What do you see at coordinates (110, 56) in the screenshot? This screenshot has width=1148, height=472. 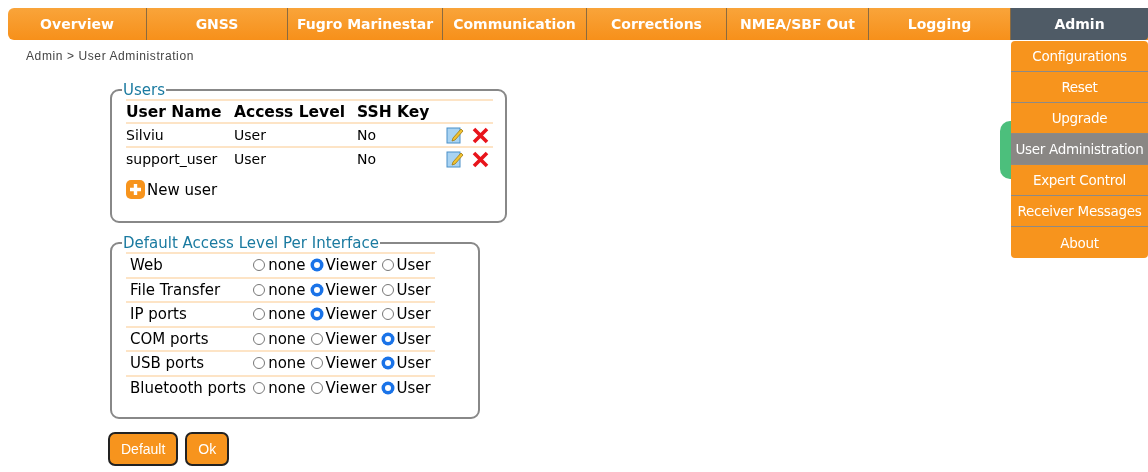 I see `breadcrumb: Admin > User Administration` at bounding box center [110, 56].